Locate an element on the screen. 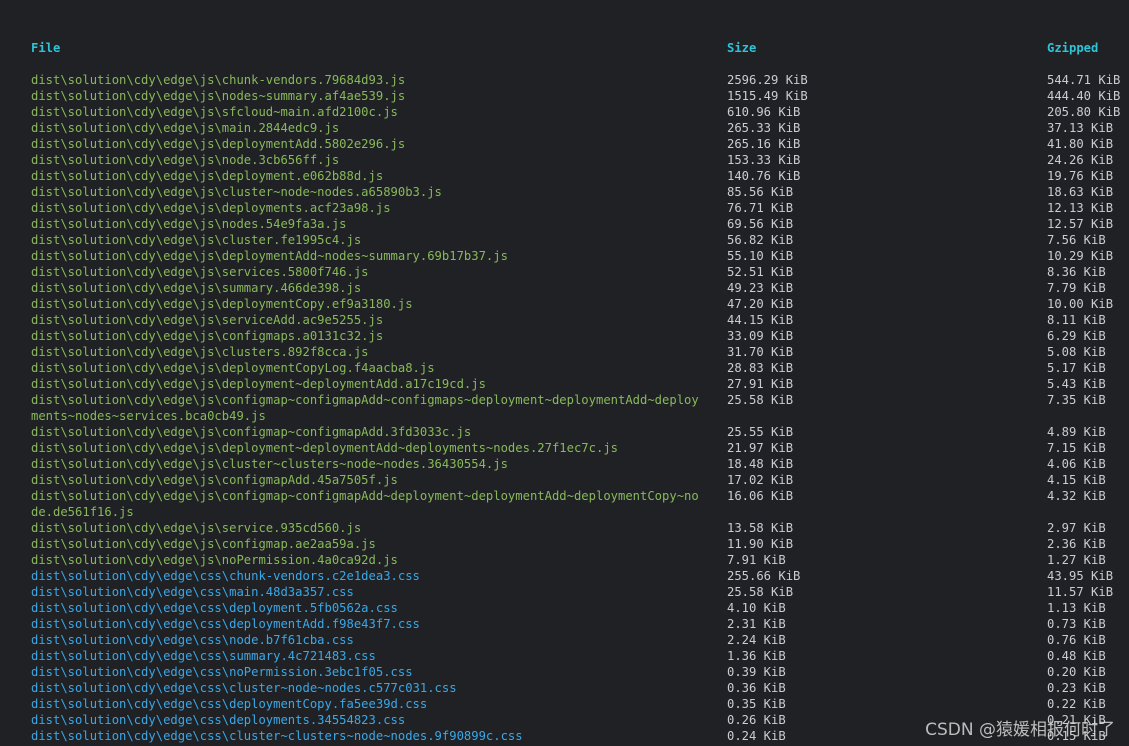 The image size is (1129, 746). file-size: 0.36 KiB is located at coordinates (756, 688).